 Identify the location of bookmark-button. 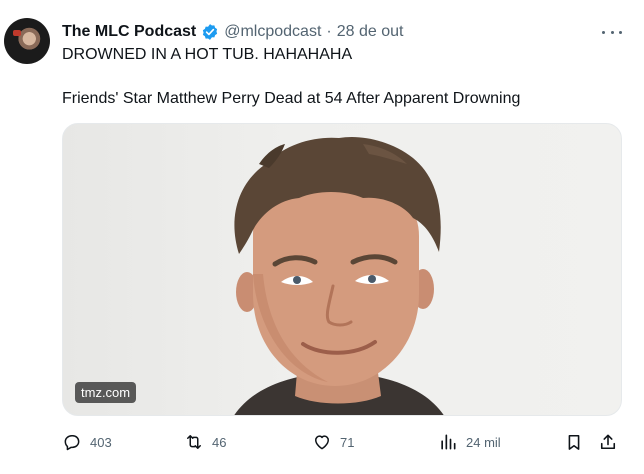
(574, 442).